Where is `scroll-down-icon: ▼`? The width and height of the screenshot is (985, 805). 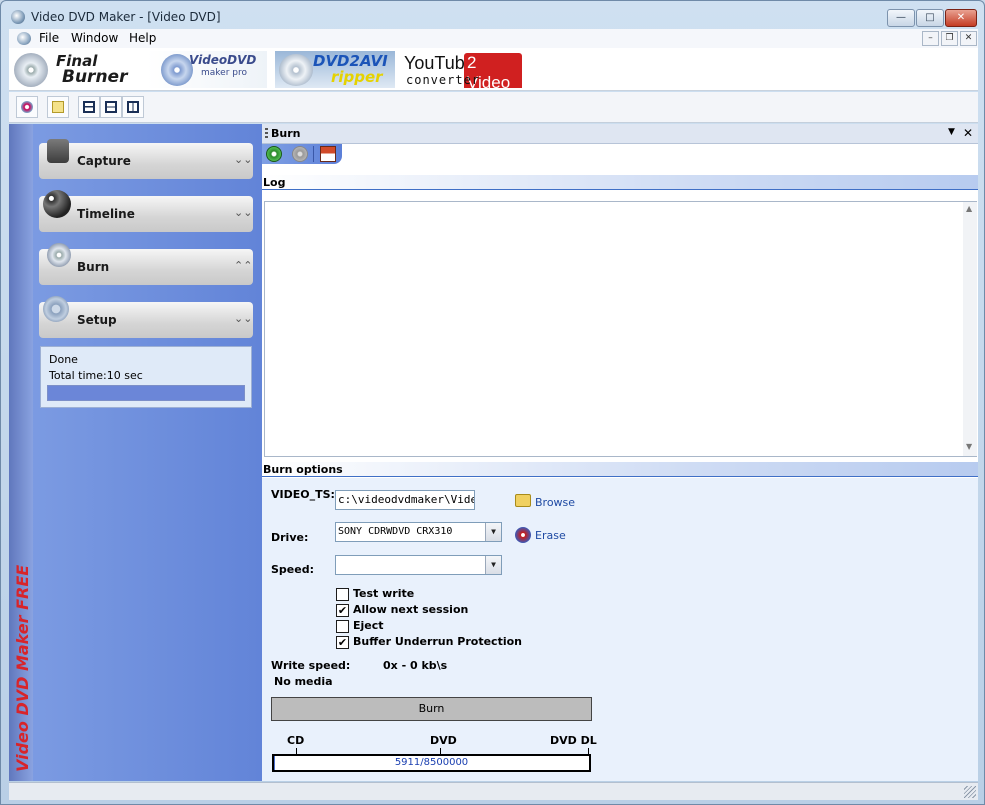
scroll-down-icon: ▼ is located at coordinates (969, 446).